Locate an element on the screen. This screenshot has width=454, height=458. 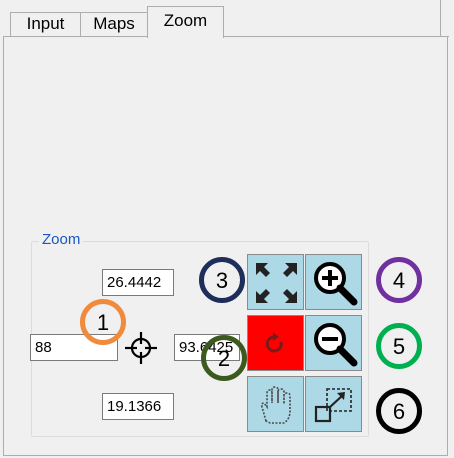
refresh-icon is located at coordinates (274, 342).